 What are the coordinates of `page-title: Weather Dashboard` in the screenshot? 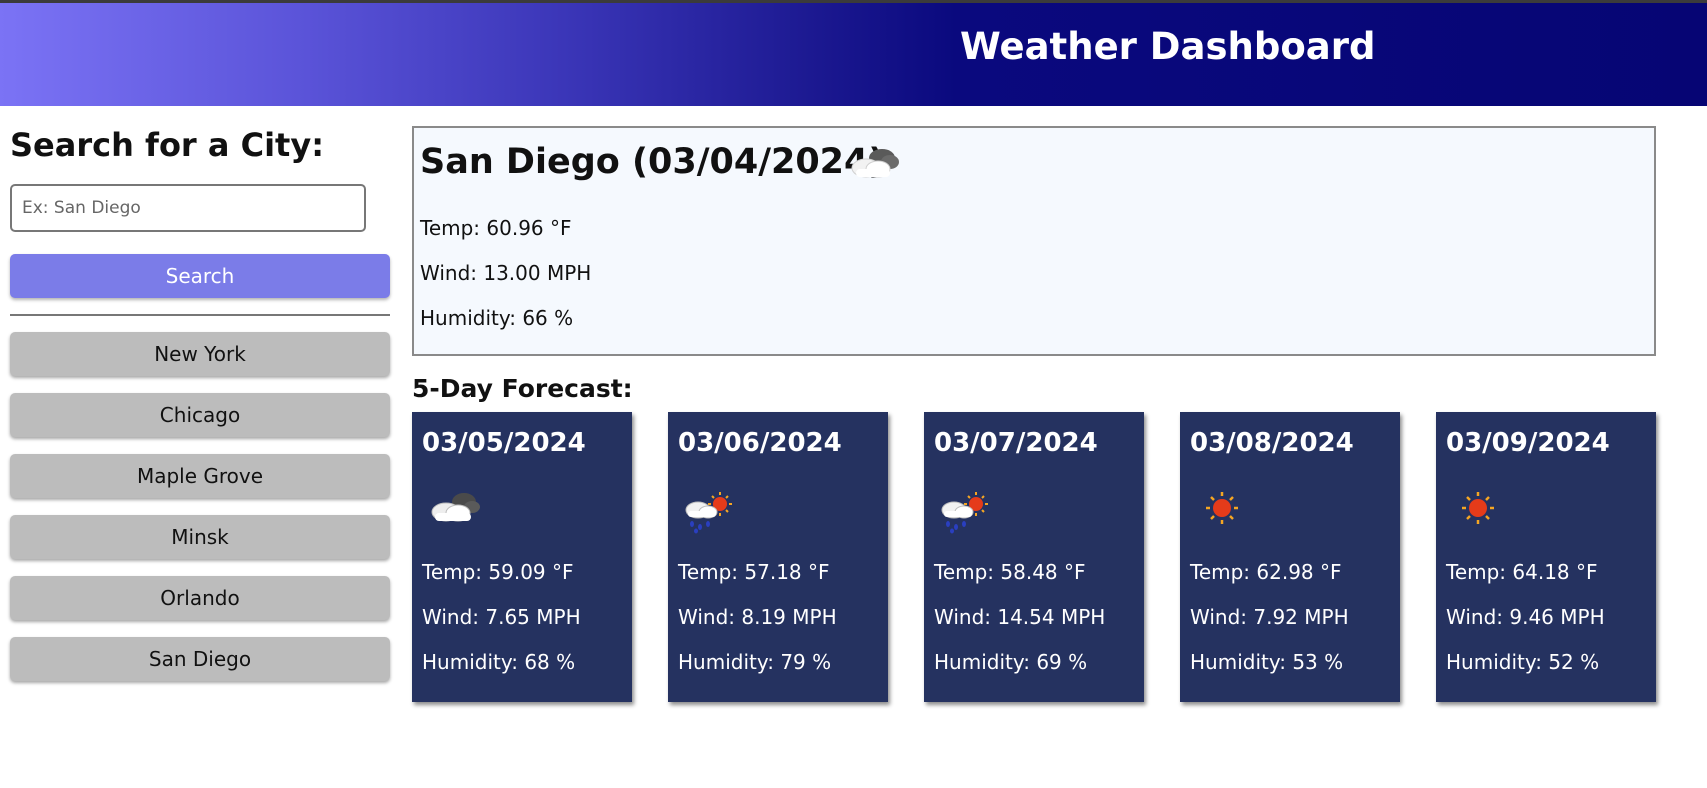 It's located at (1168, 46).